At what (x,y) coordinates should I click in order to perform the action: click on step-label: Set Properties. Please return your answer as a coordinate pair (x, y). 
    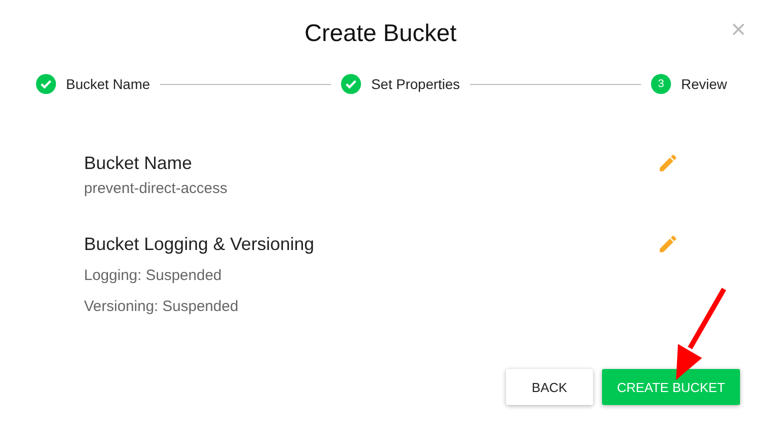
    Looking at the image, I should click on (415, 84).